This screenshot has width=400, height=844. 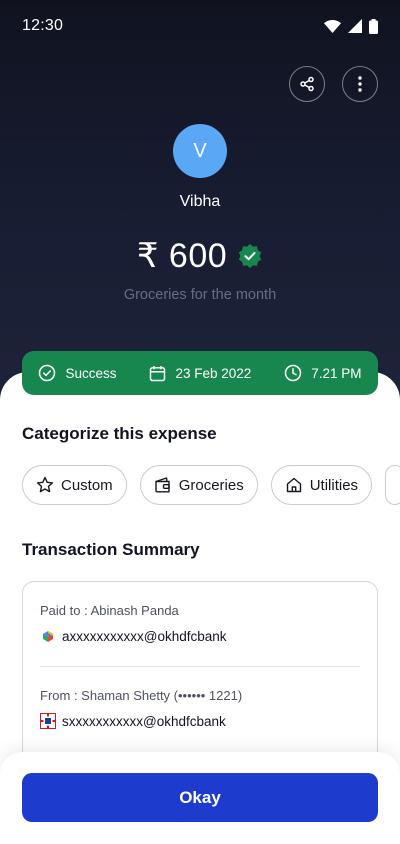 What do you see at coordinates (144, 721) in the screenshot?
I see `from-upi-id: sxxxxxxxxxxx@okhdfcbank` at bounding box center [144, 721].